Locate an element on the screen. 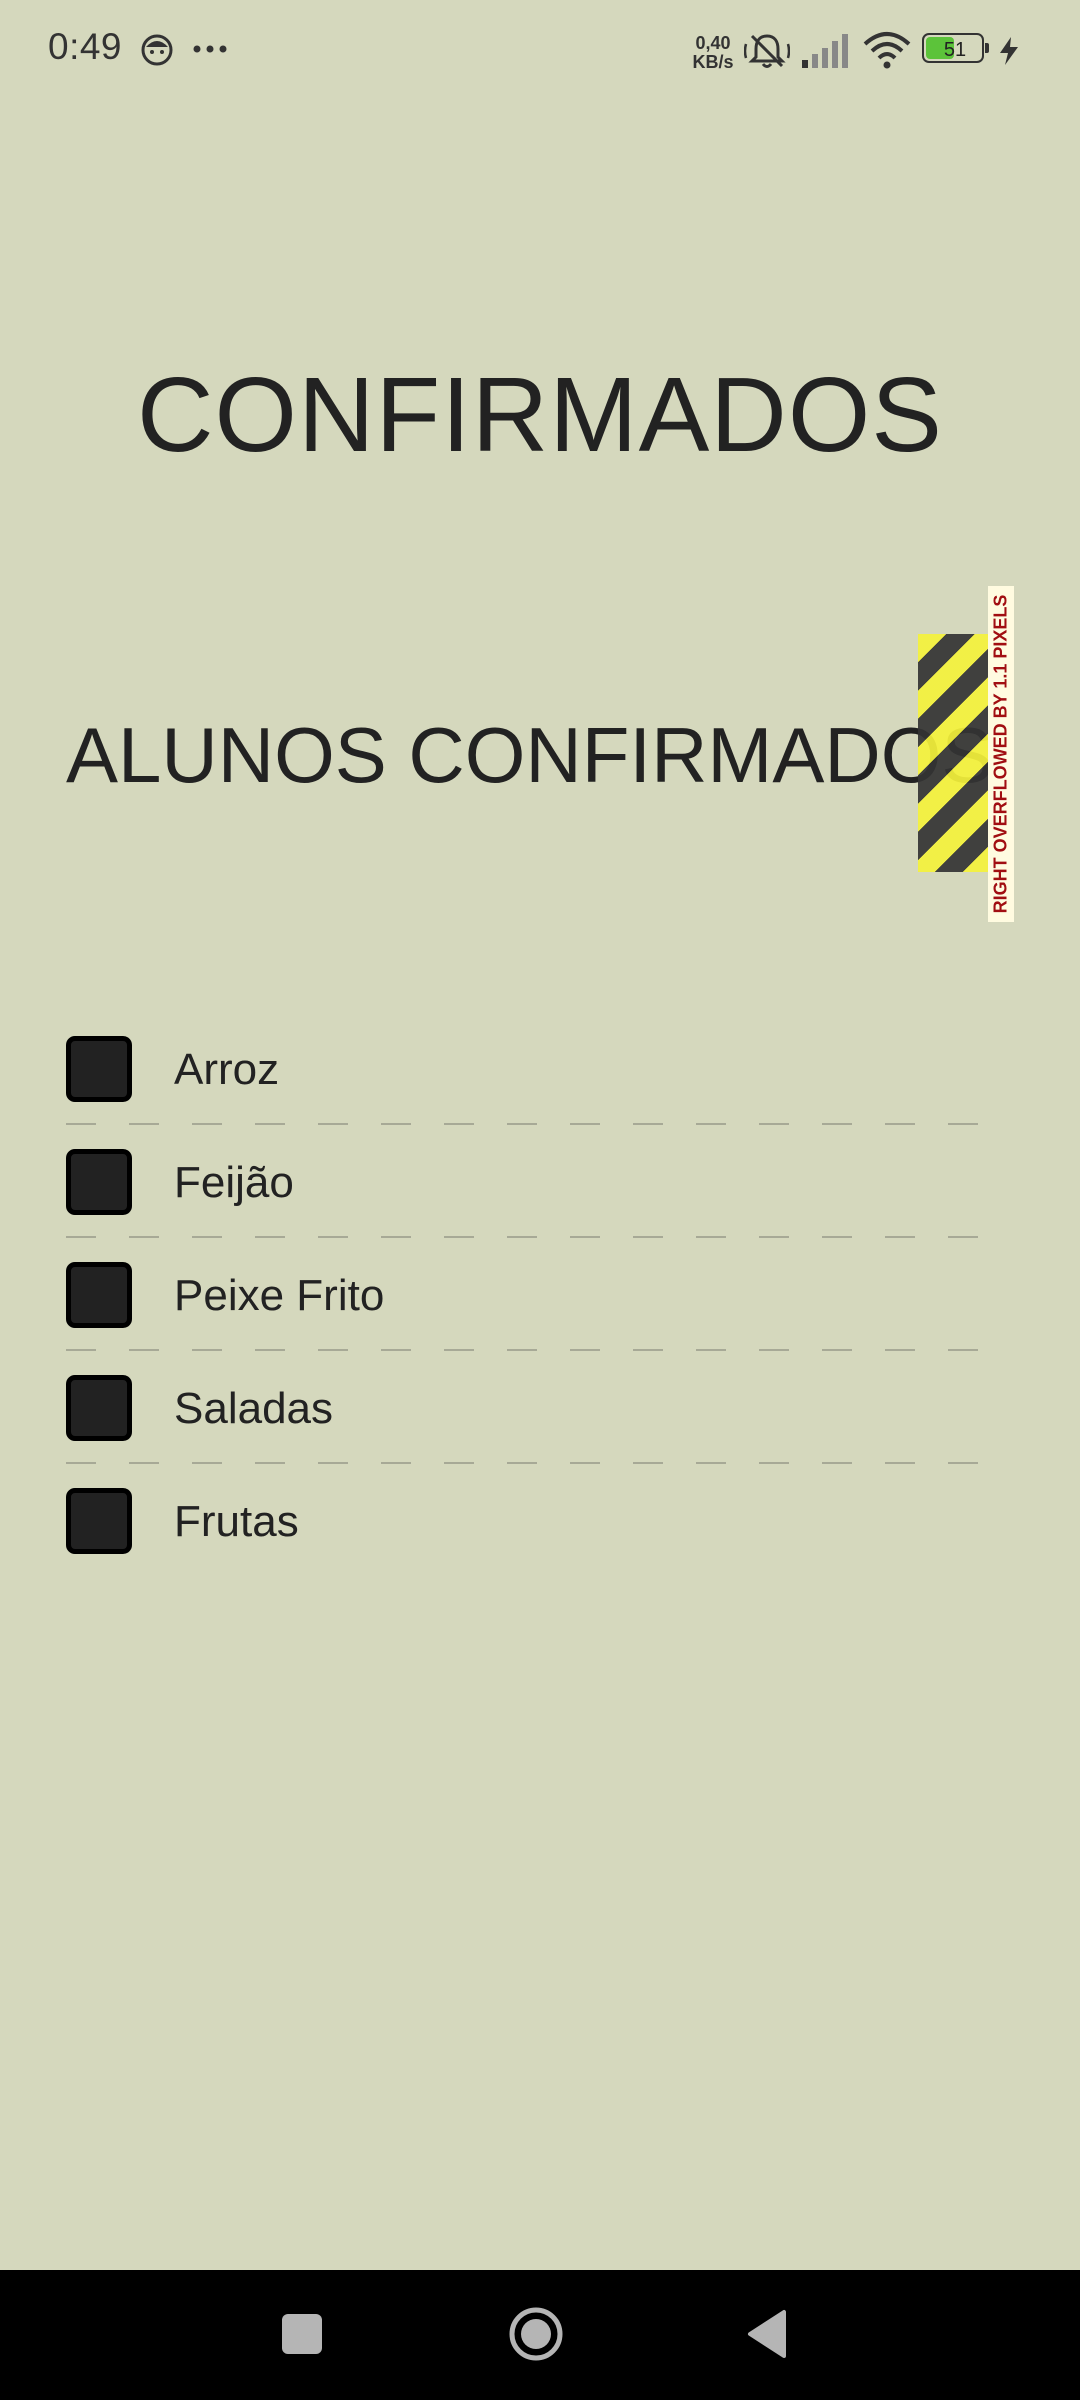  back-icon is located at coordinates (767, 2334).